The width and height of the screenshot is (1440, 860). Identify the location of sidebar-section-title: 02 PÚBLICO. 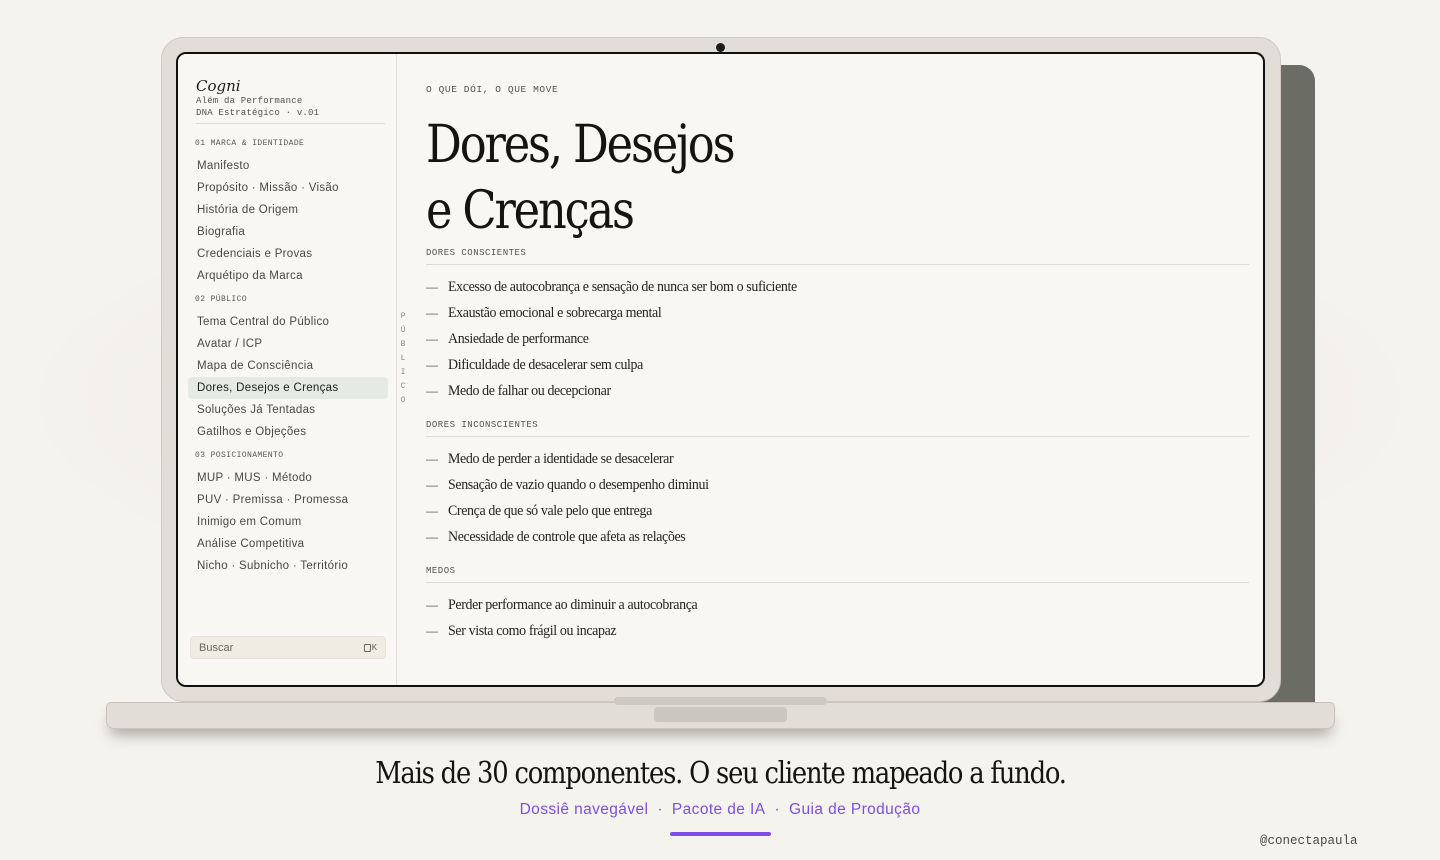
(221, 299).